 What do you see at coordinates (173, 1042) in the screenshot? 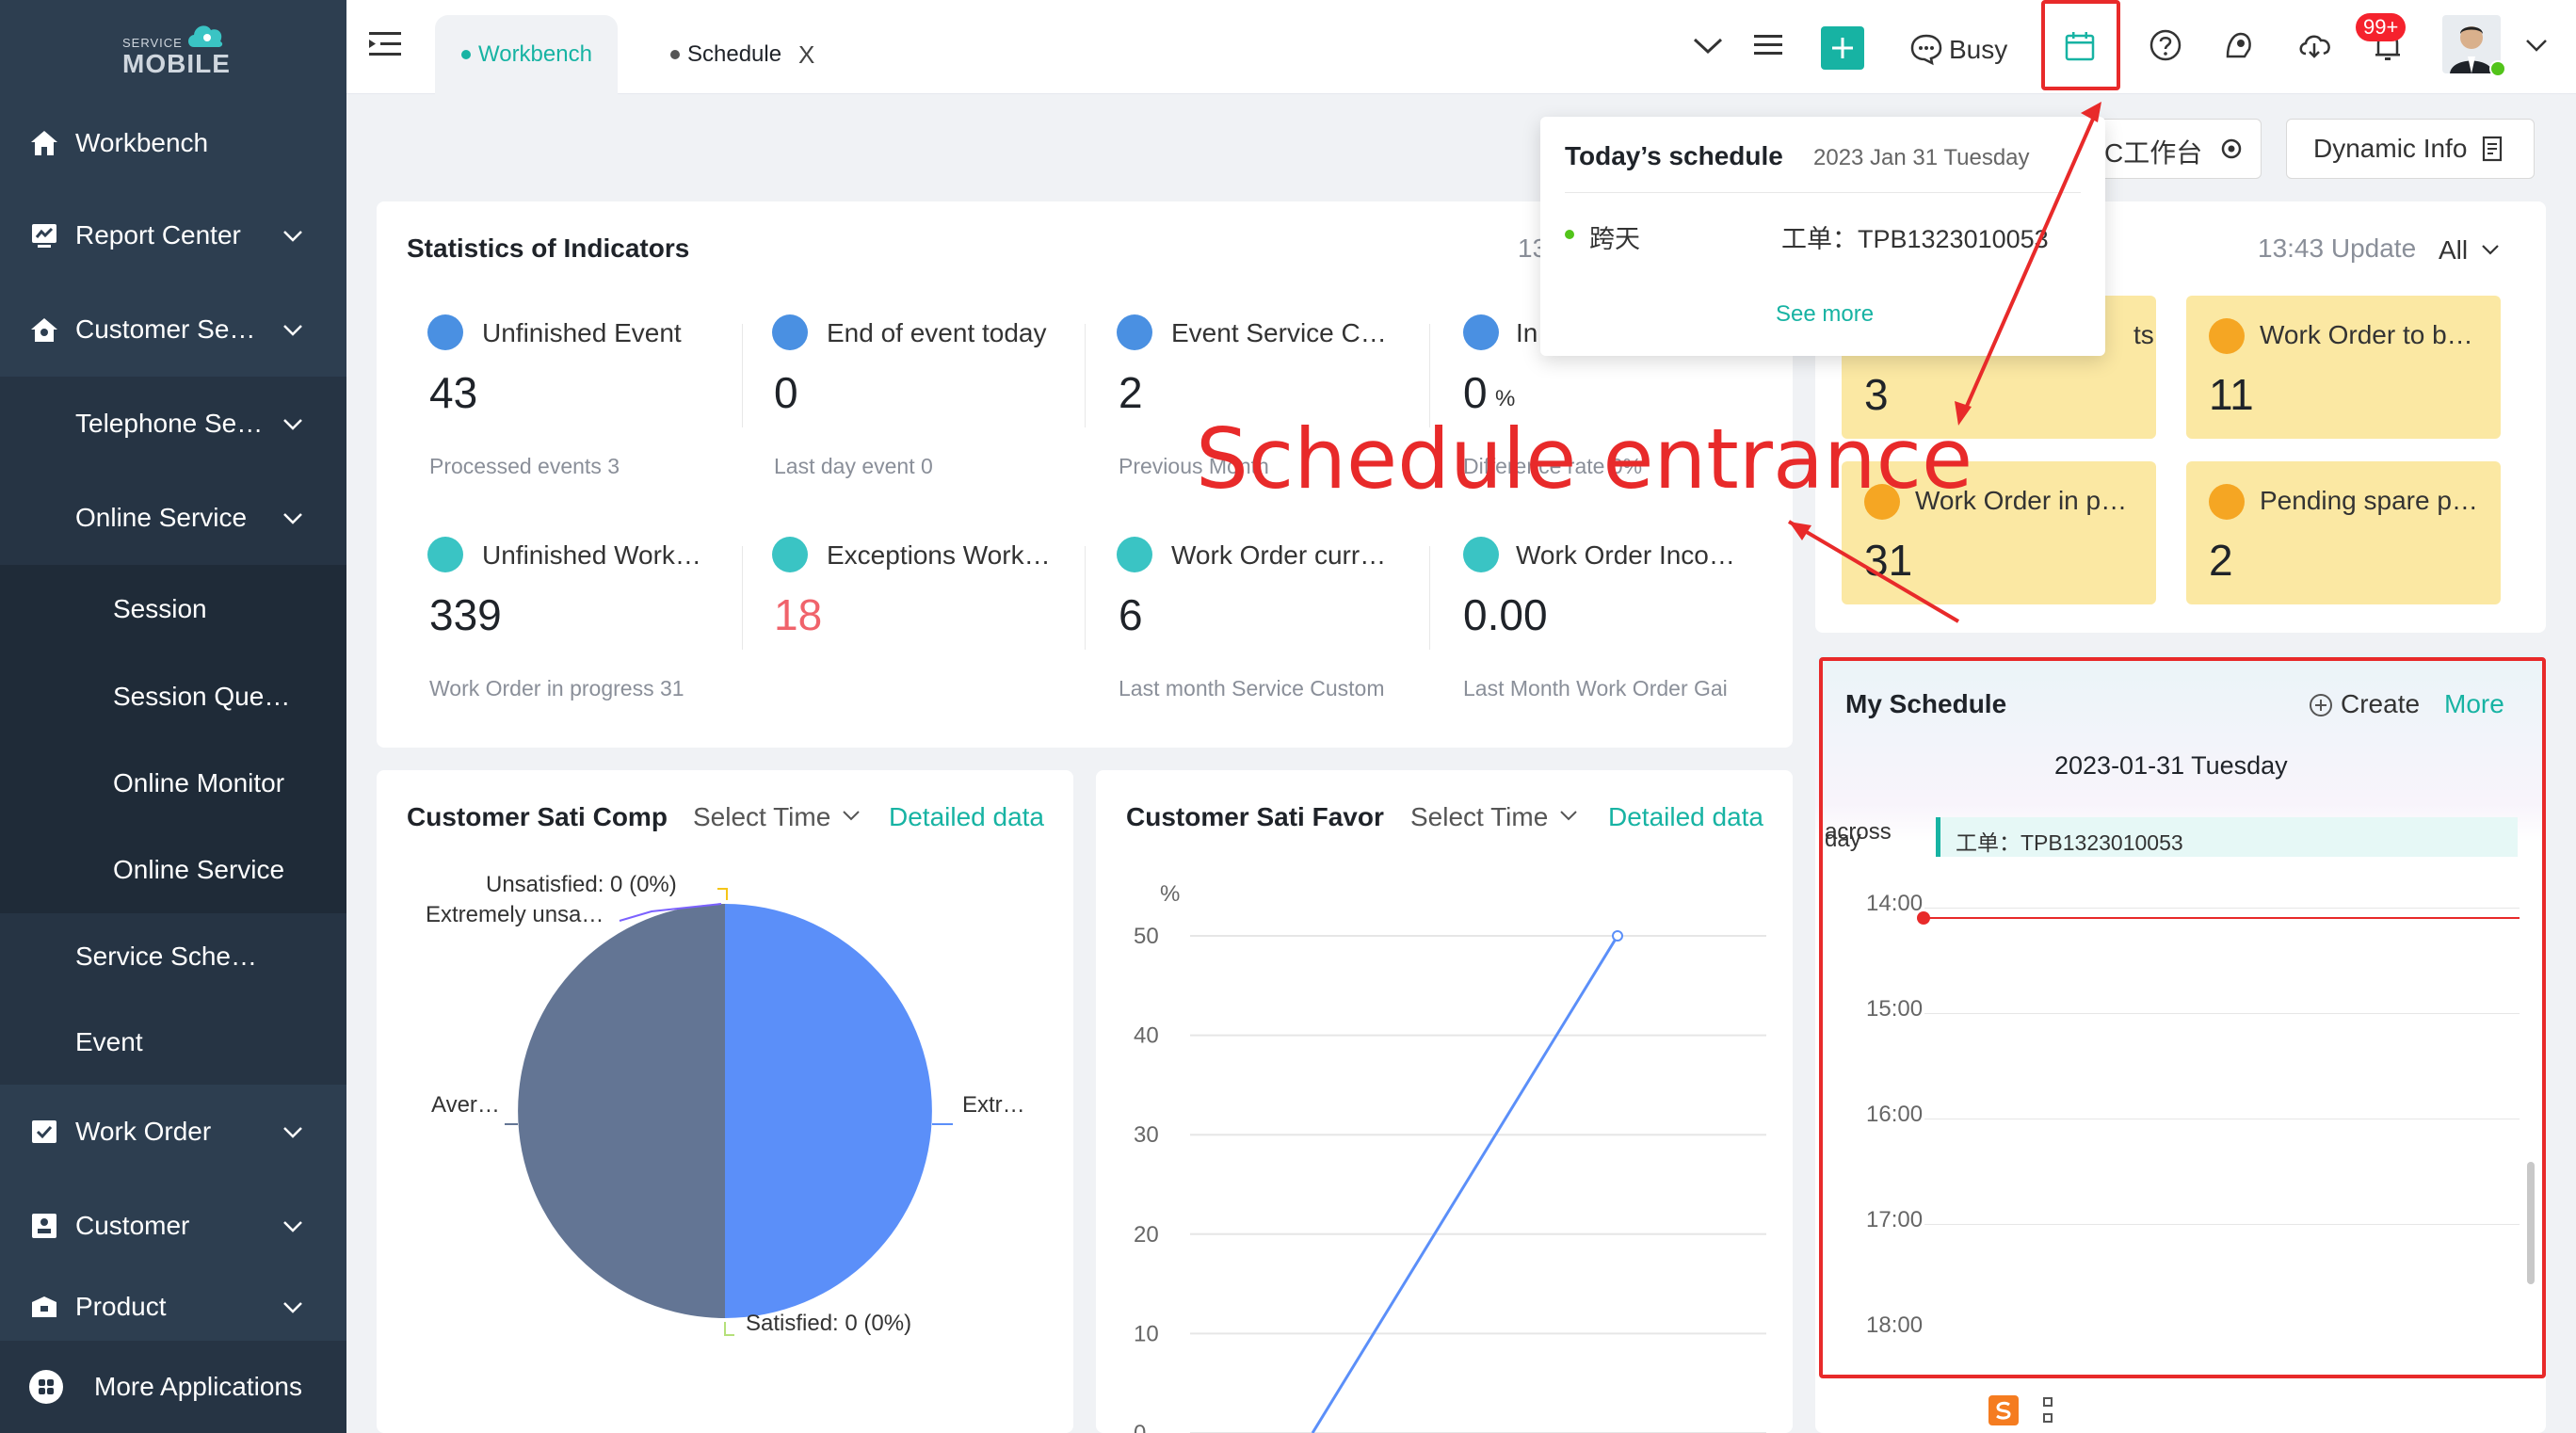
I see `sidebar-item-event: Event` at bounding box center [173, 1042].